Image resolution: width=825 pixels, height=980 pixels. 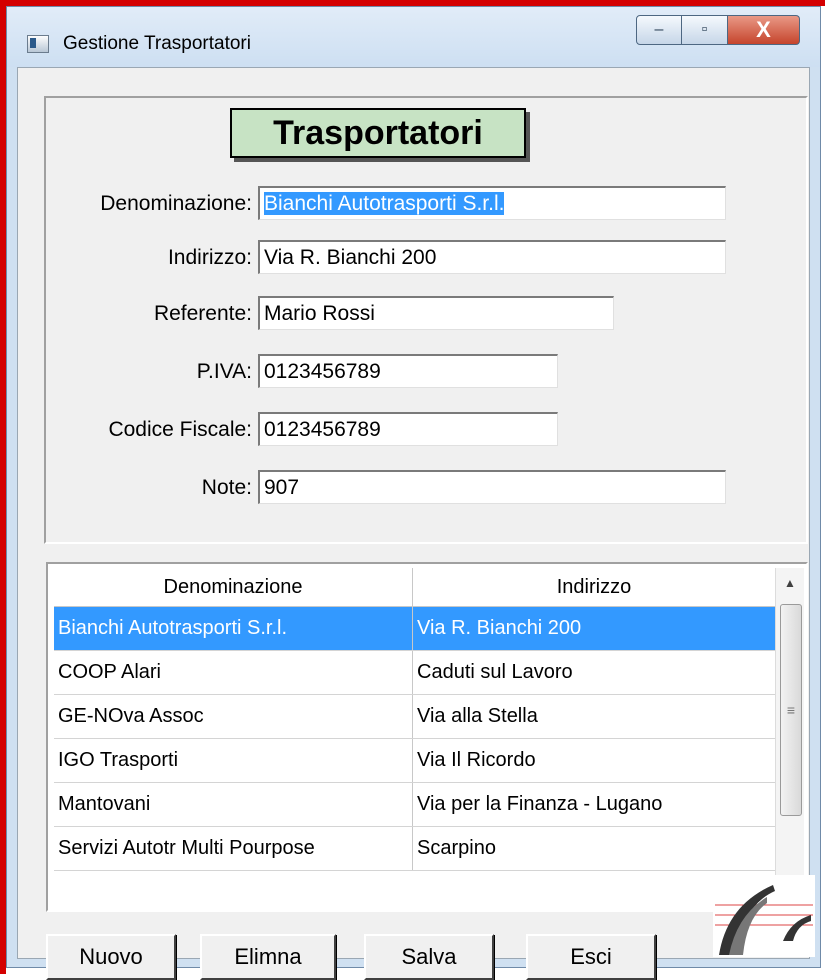 What do you see at coordinates (594, 672) in the screenshot?
I see `cell-indirizzo: Caduti sul Lavoro` at bounding box center [594, 672].